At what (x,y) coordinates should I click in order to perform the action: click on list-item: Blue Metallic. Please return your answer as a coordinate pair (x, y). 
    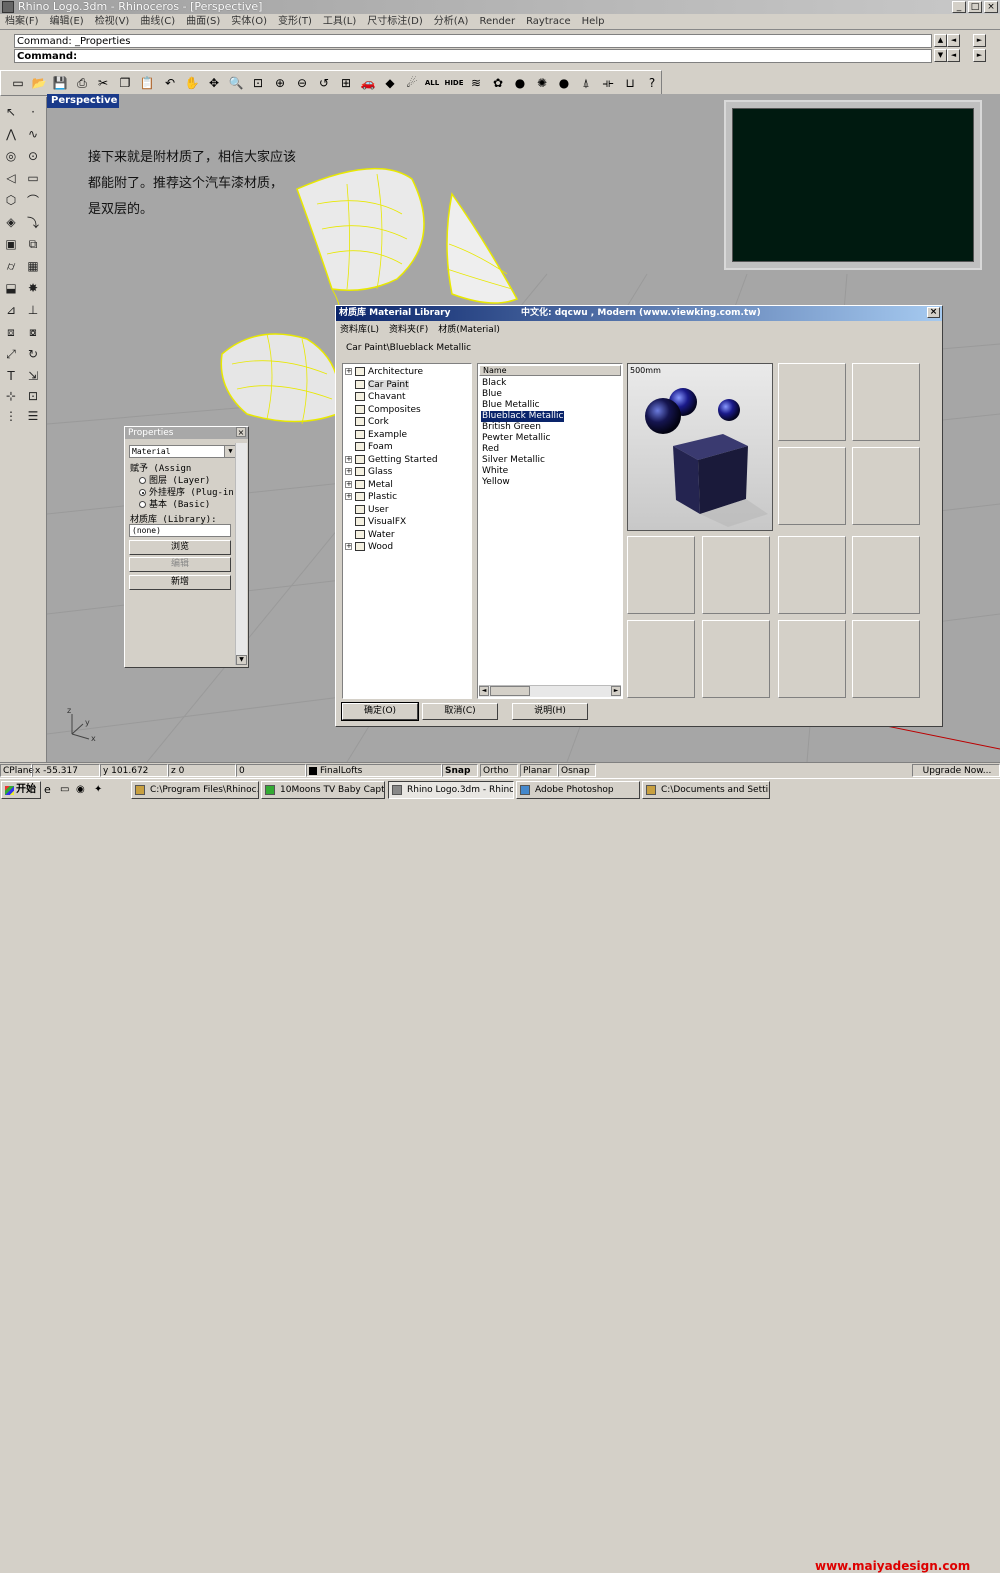
    Looking at the image, I should click on (511, 405).